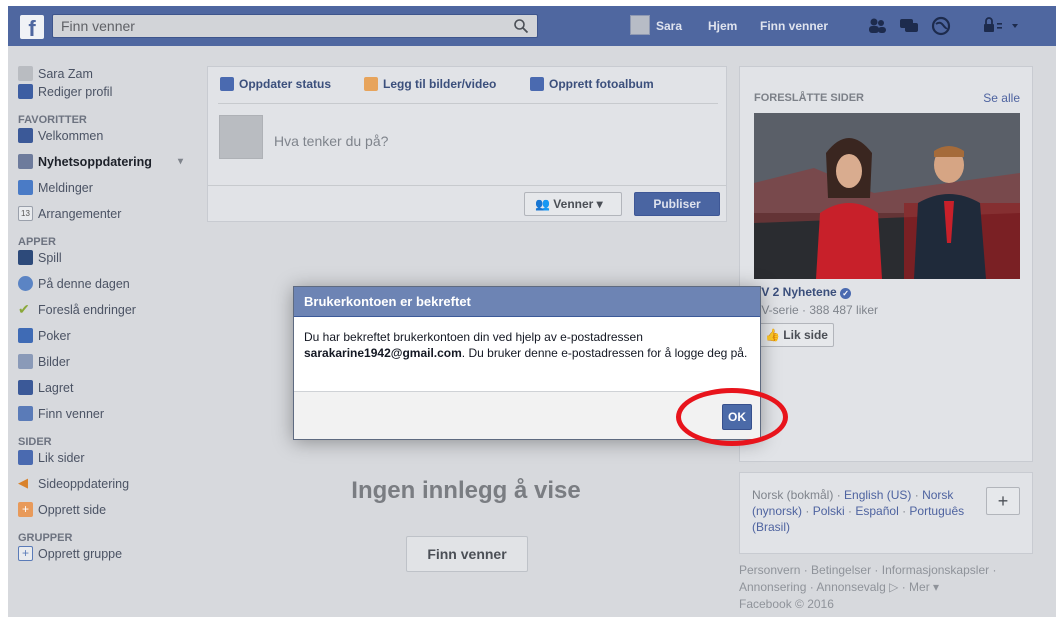  I want to click on search-icon, so click(521, 26).